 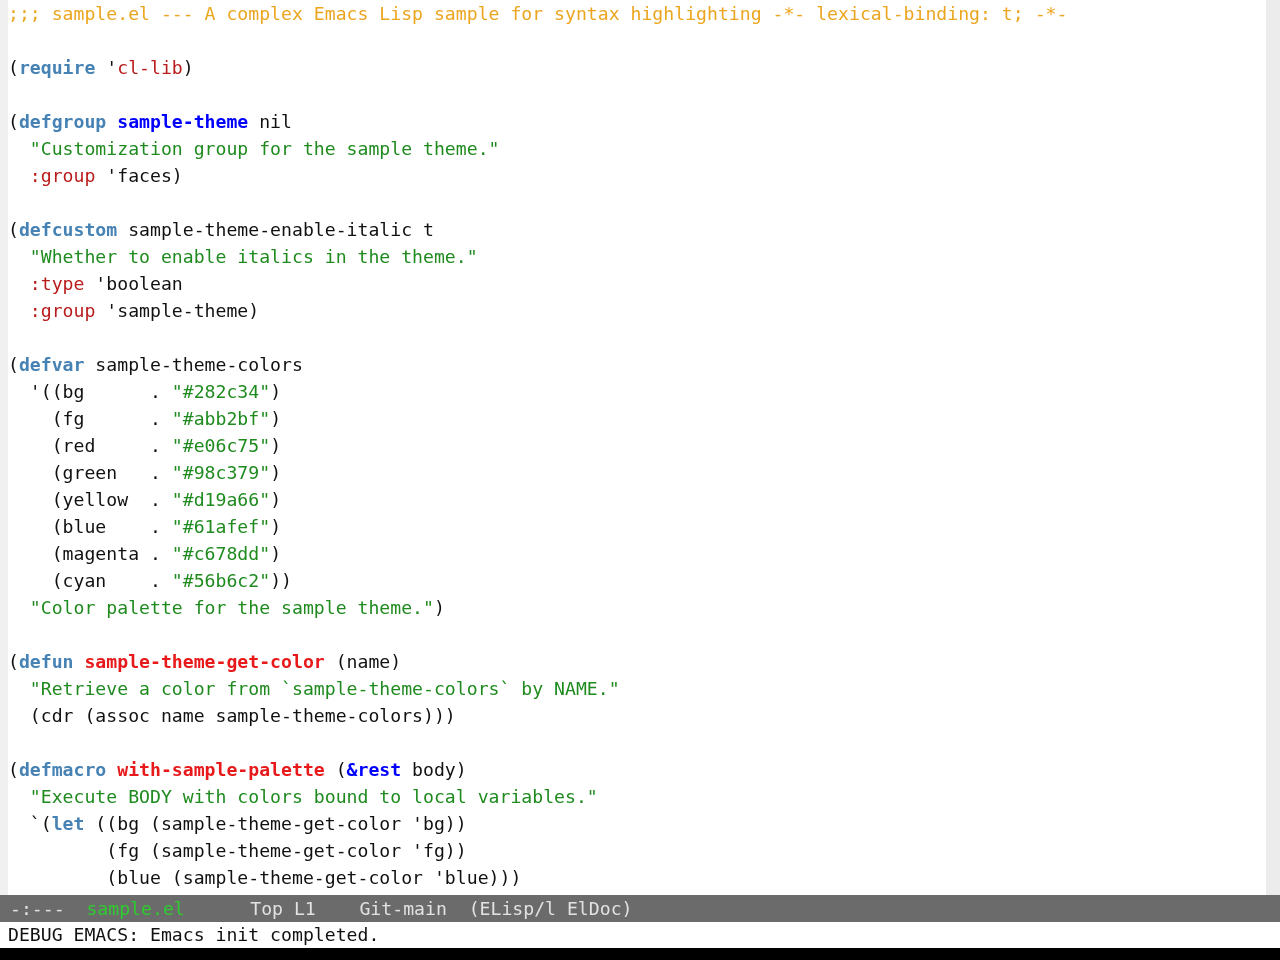 I want to click on major-mode: (ELisp/l ElDoc), so click(x=550, y=908).